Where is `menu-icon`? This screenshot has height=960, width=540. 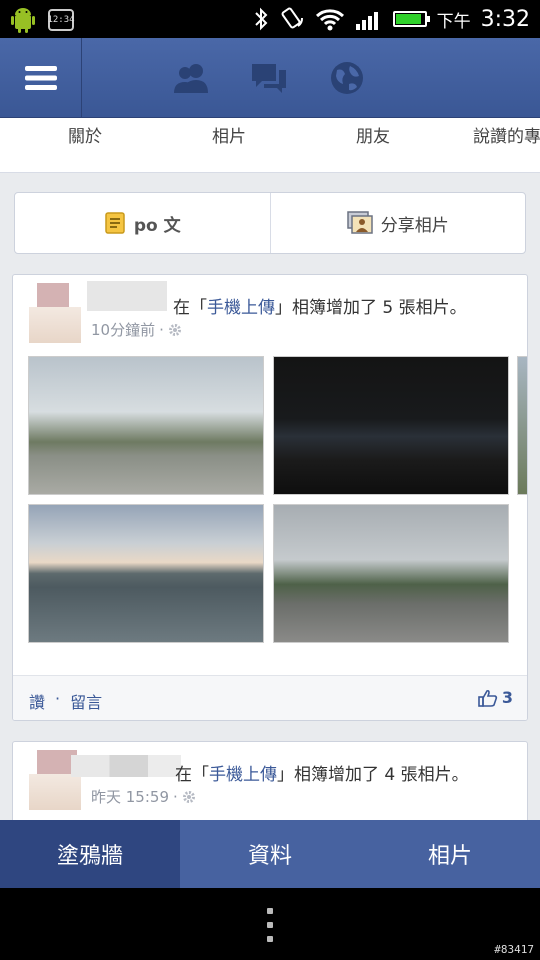
menu-icon is located at coordinates (40, 78).